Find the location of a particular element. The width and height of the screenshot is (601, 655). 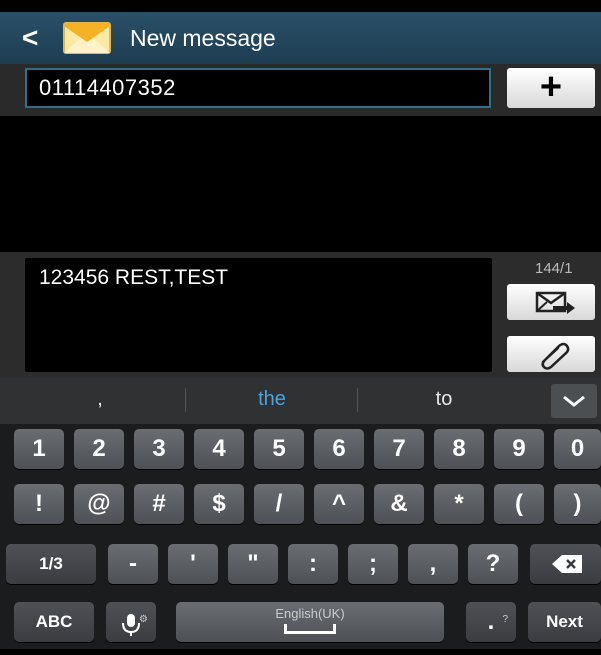

space-icon is located at coordinates (310, 629).